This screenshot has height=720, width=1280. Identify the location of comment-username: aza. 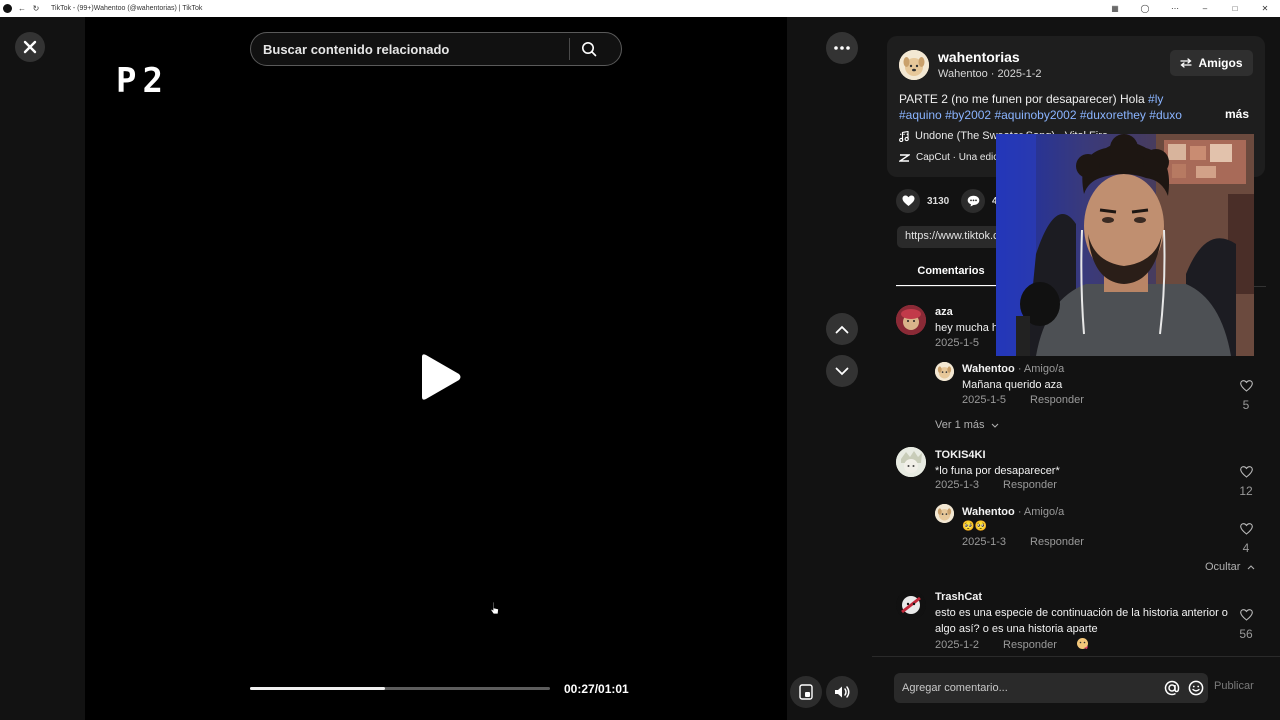
(944, 312).